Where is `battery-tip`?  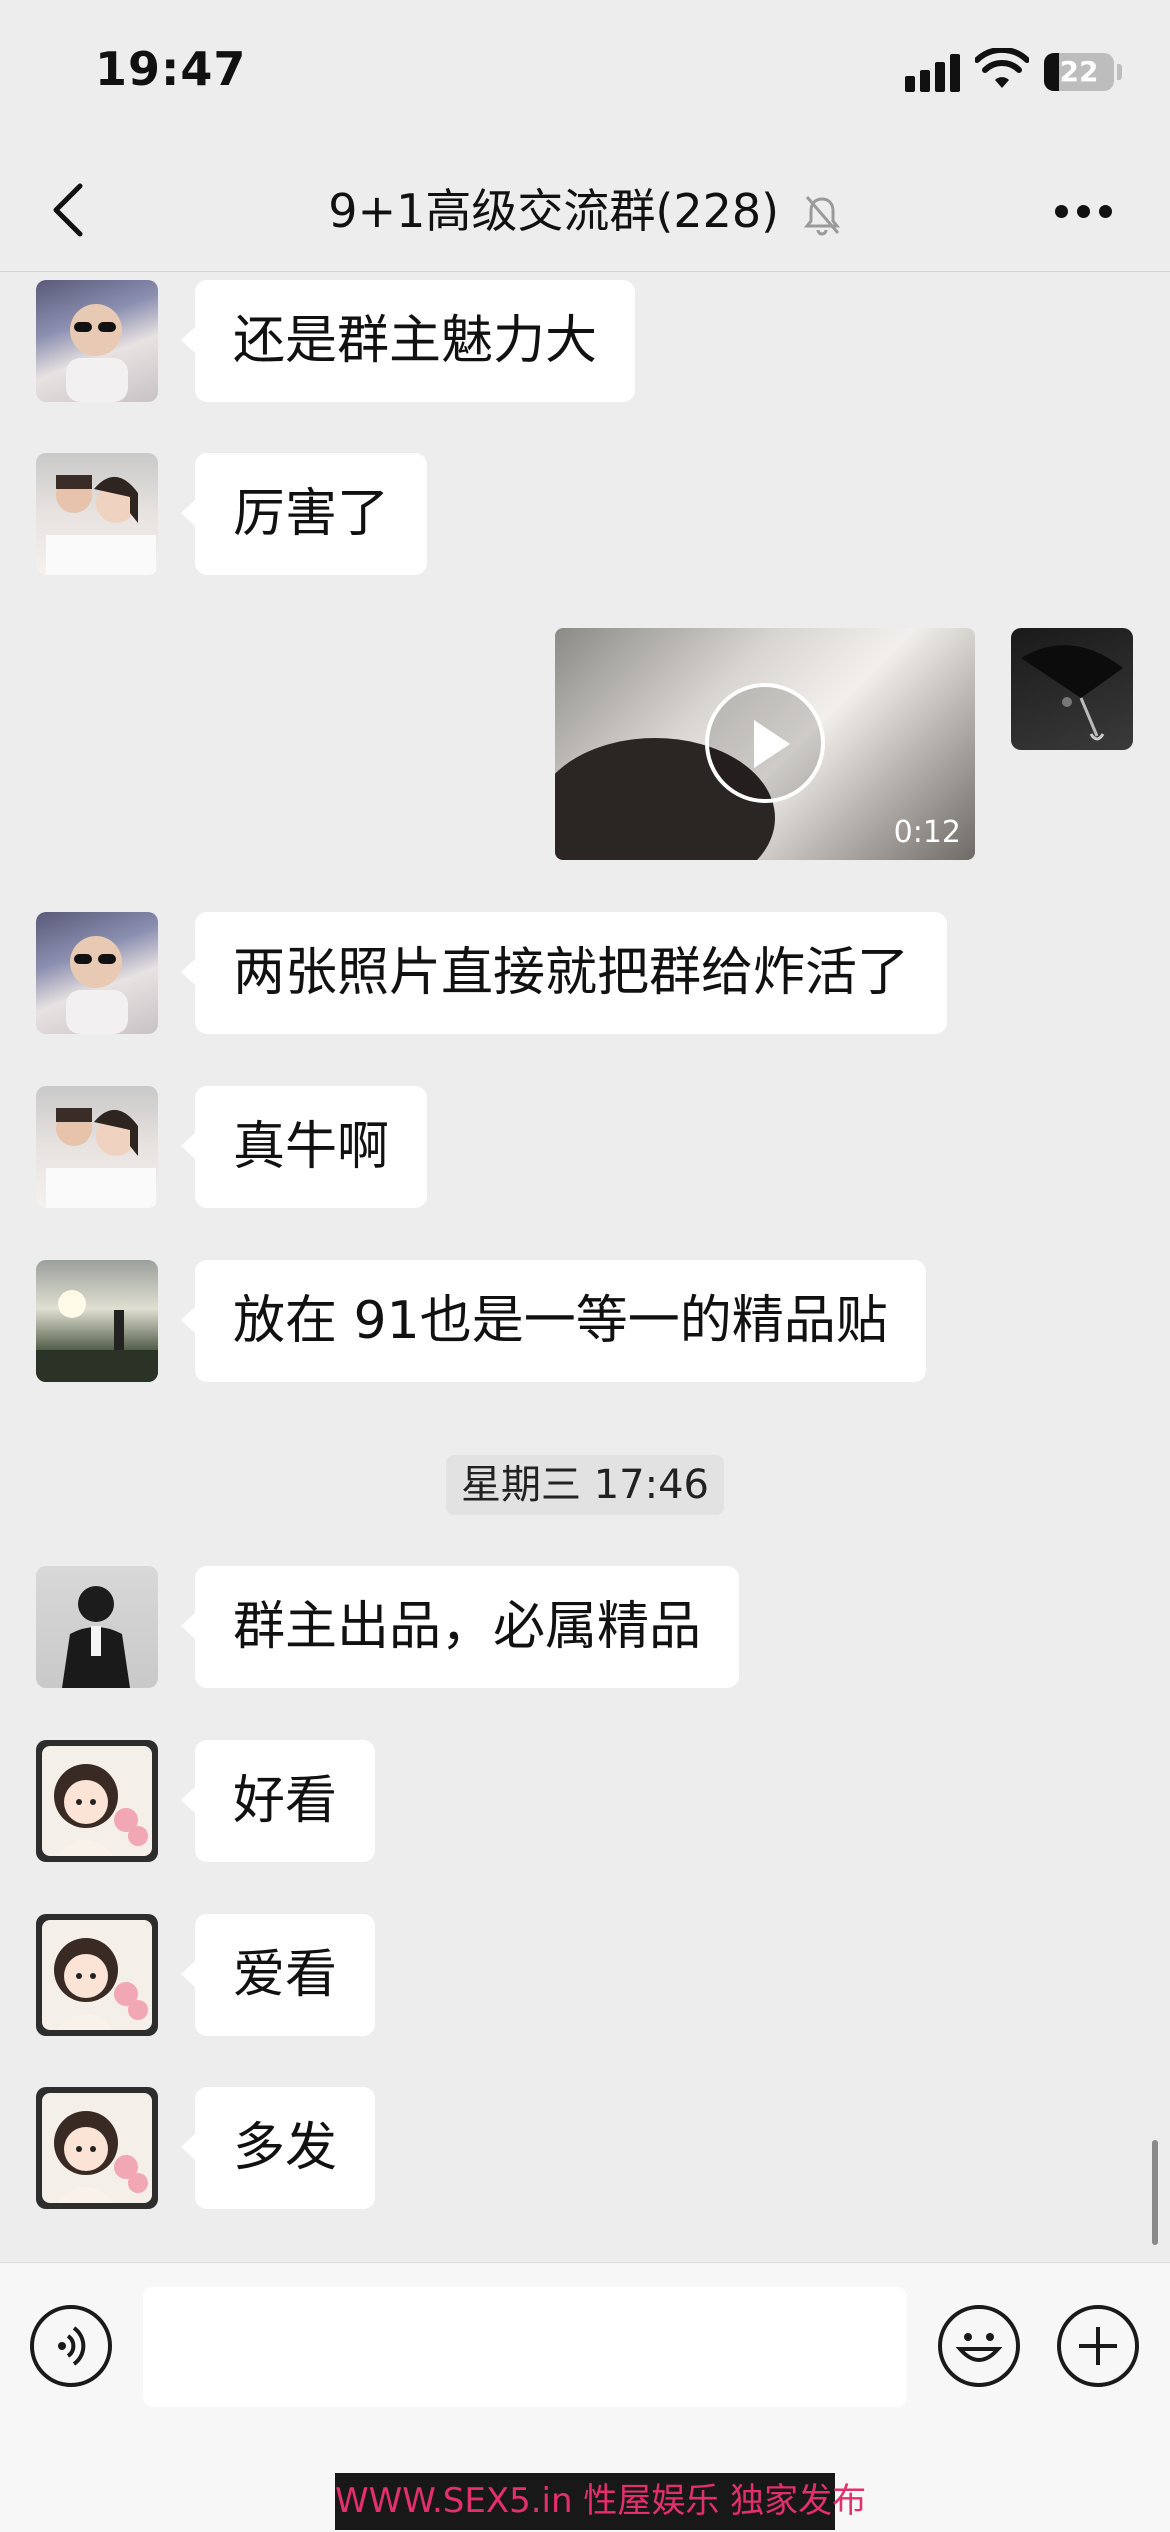 battery-tip is located at coordinates (1119, 72).